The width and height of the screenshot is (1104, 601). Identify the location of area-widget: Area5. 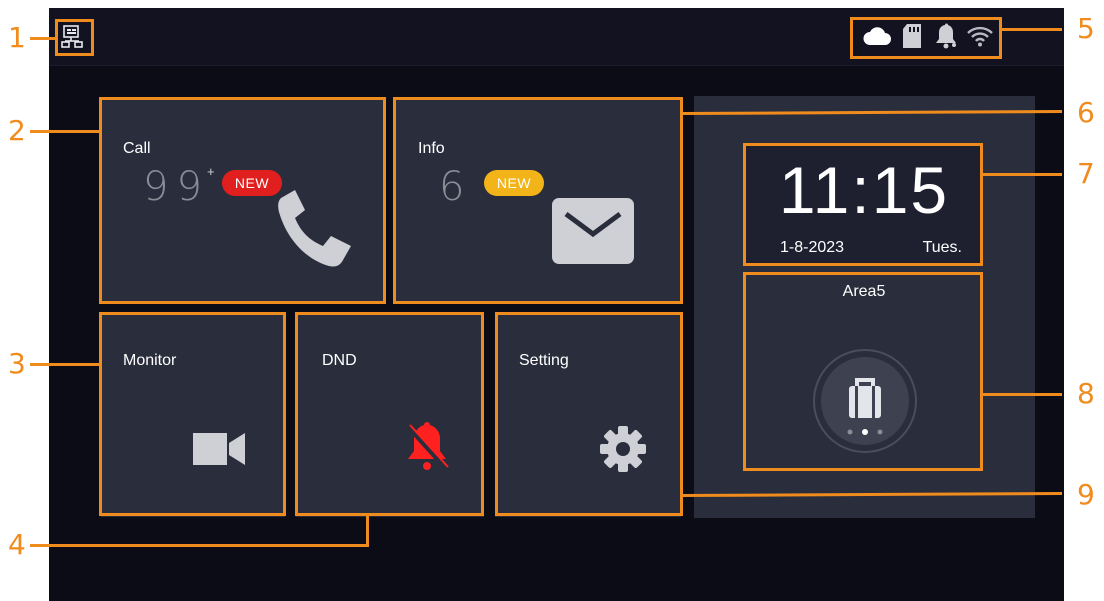
(864, 371).